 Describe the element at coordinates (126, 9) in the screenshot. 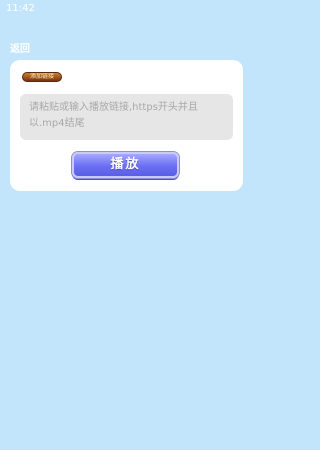

I see `status-bar: 11:42` at that location.